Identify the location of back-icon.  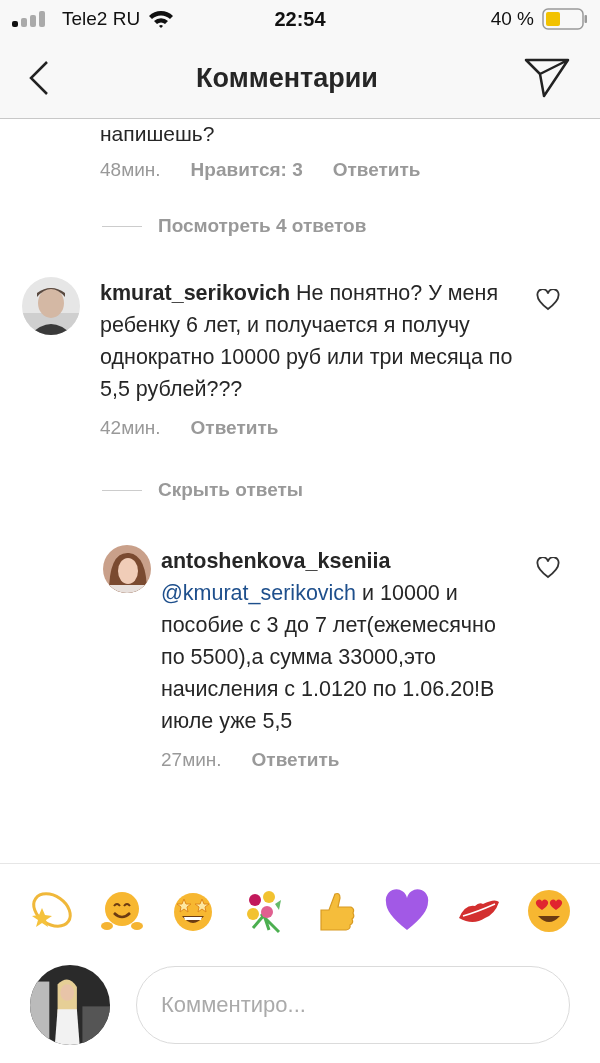
(39, 78).